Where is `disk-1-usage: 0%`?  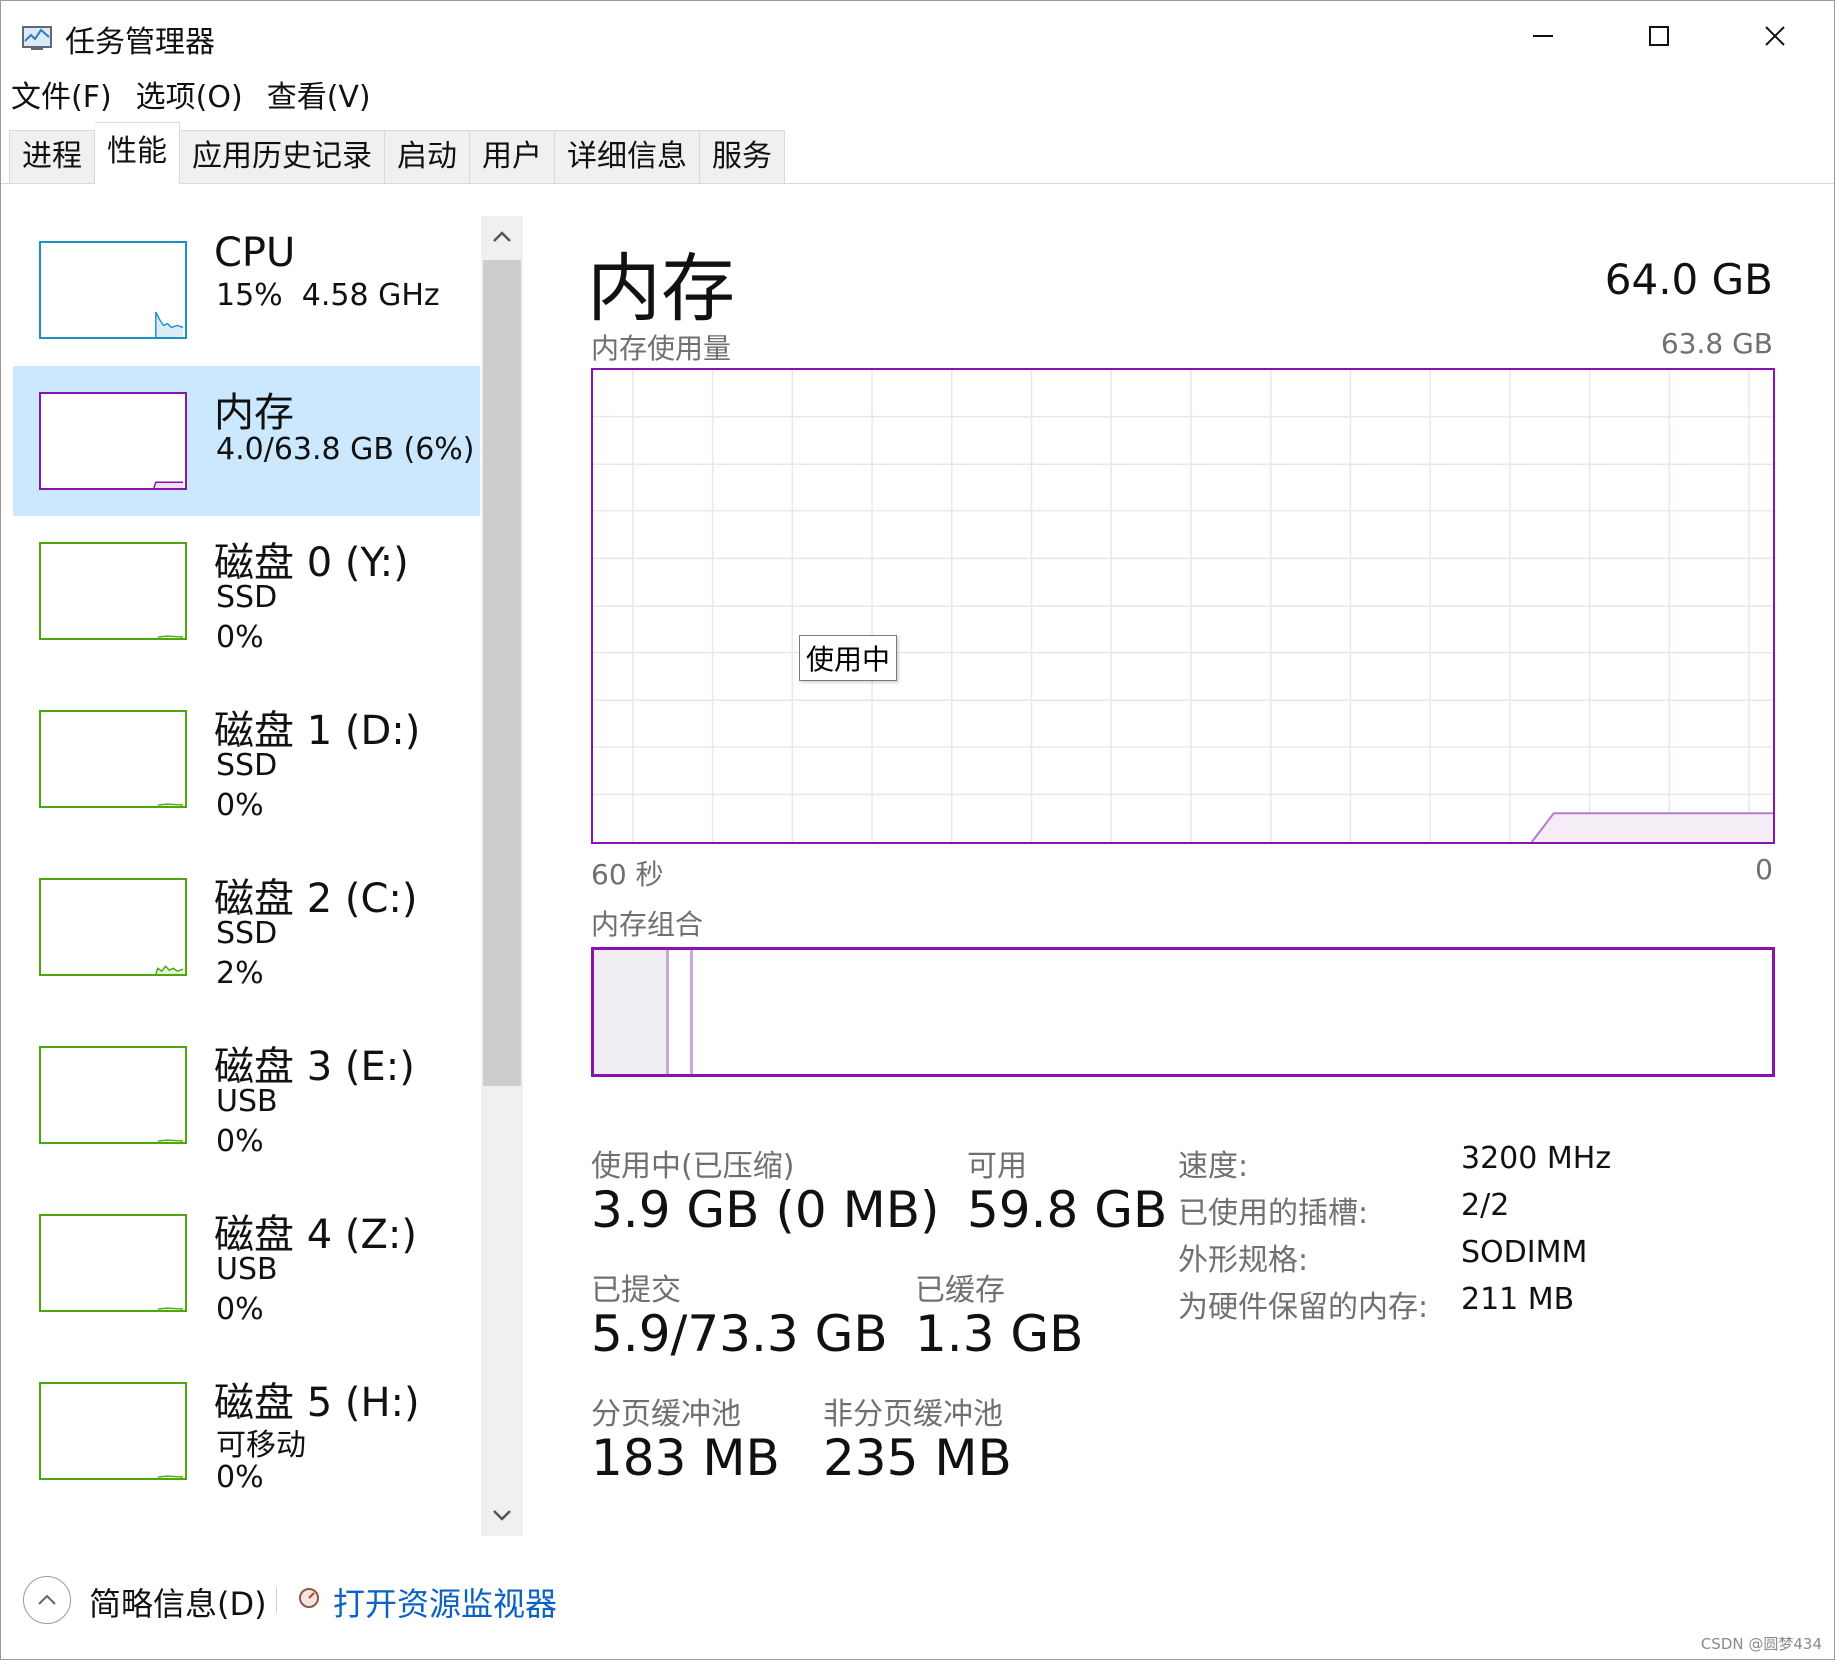
disk-1-usage: 0% is located at coordinates (240, 805).